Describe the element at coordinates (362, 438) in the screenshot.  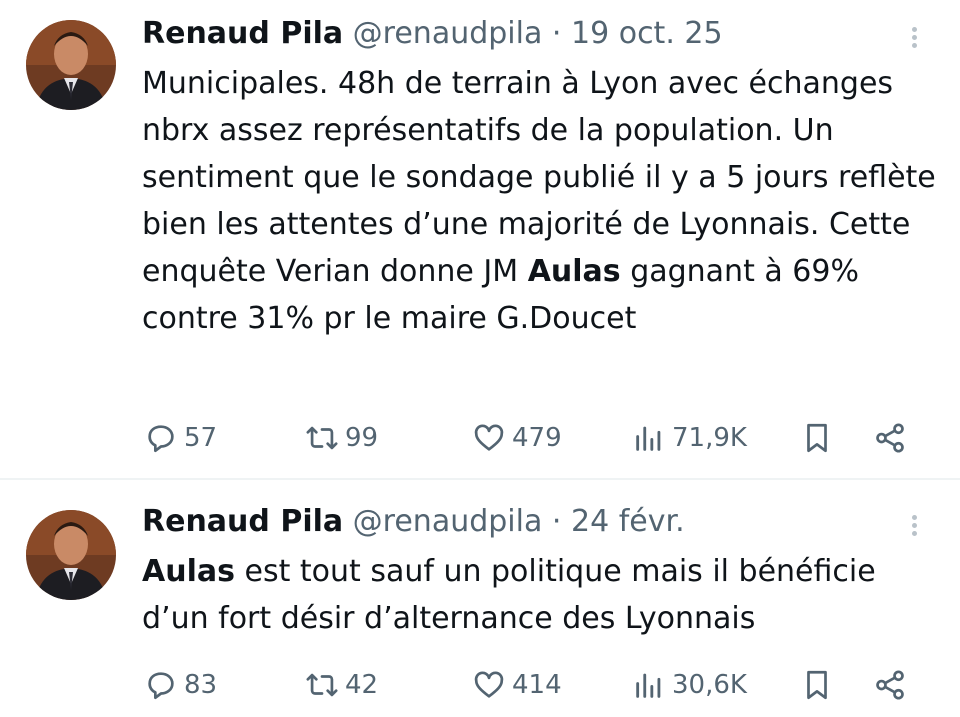
I see `retweet-count: 99` at that location.